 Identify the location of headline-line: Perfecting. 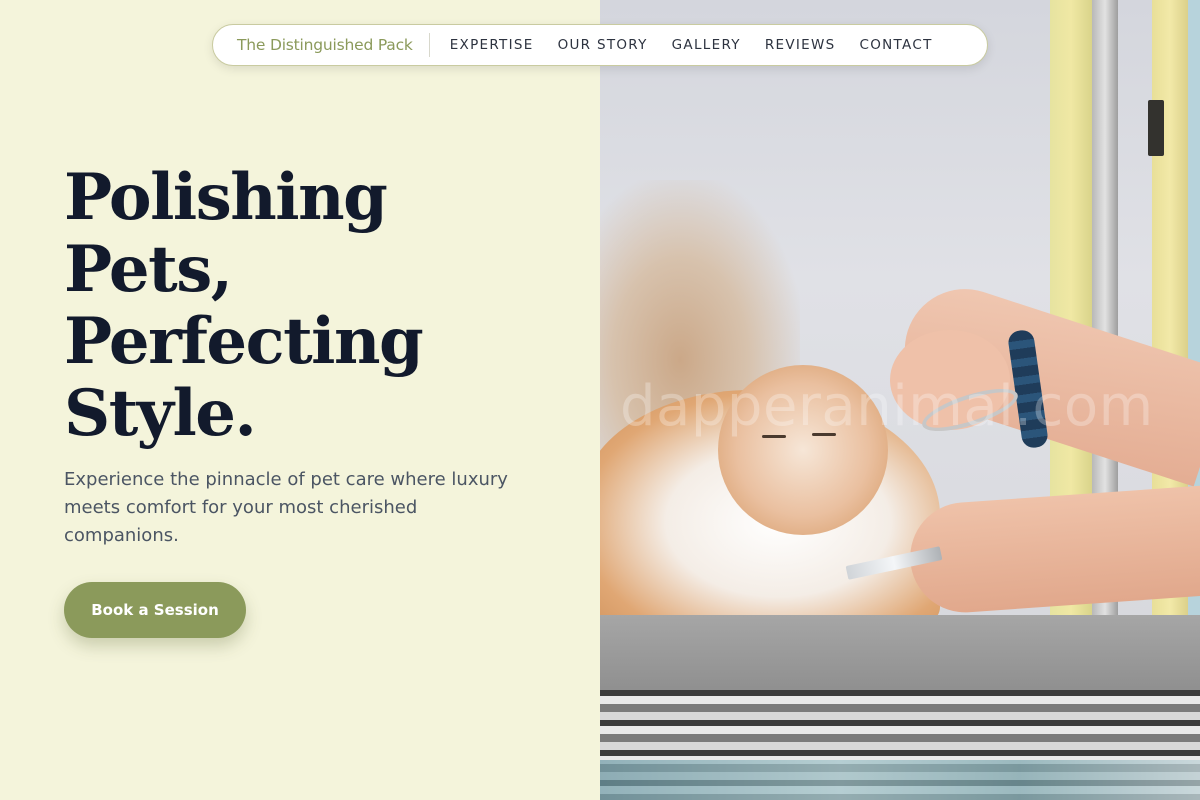
(244, 341).